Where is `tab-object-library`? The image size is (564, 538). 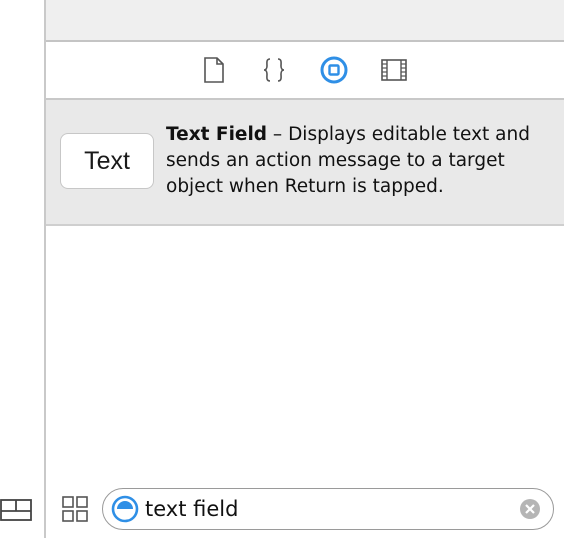
tab-object-library is located at coordinates (334, 70).